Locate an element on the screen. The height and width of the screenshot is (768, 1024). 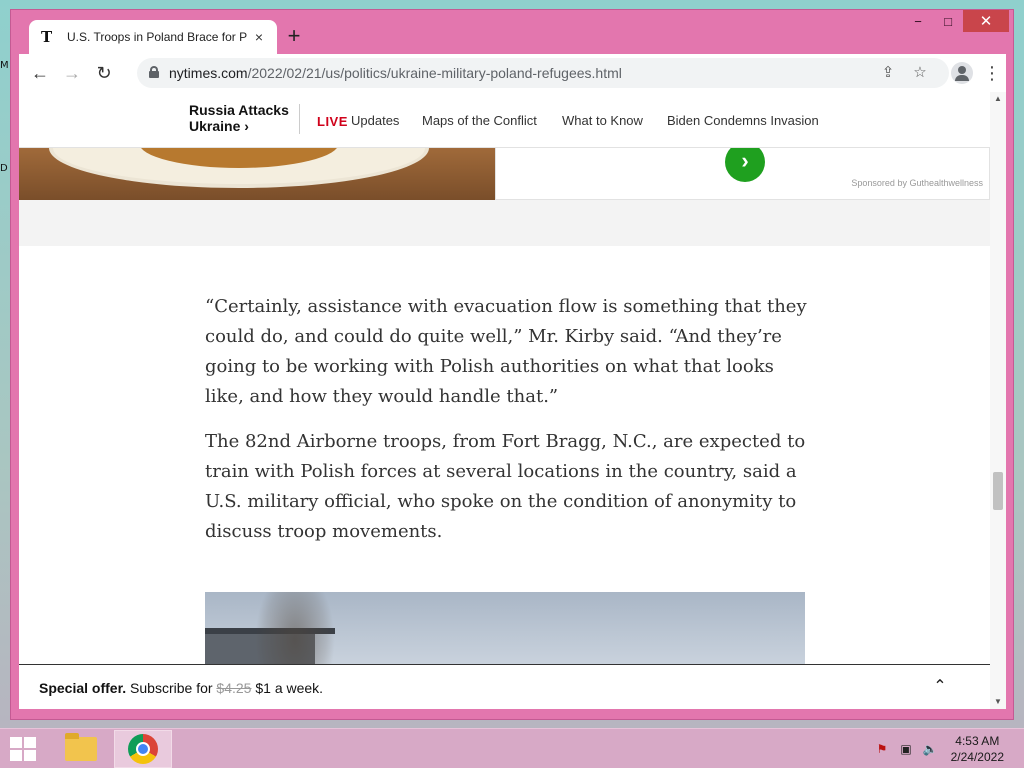
nav-link-biden-condemns: Biden Condemns Invasion is located at coordinates (743, 120).